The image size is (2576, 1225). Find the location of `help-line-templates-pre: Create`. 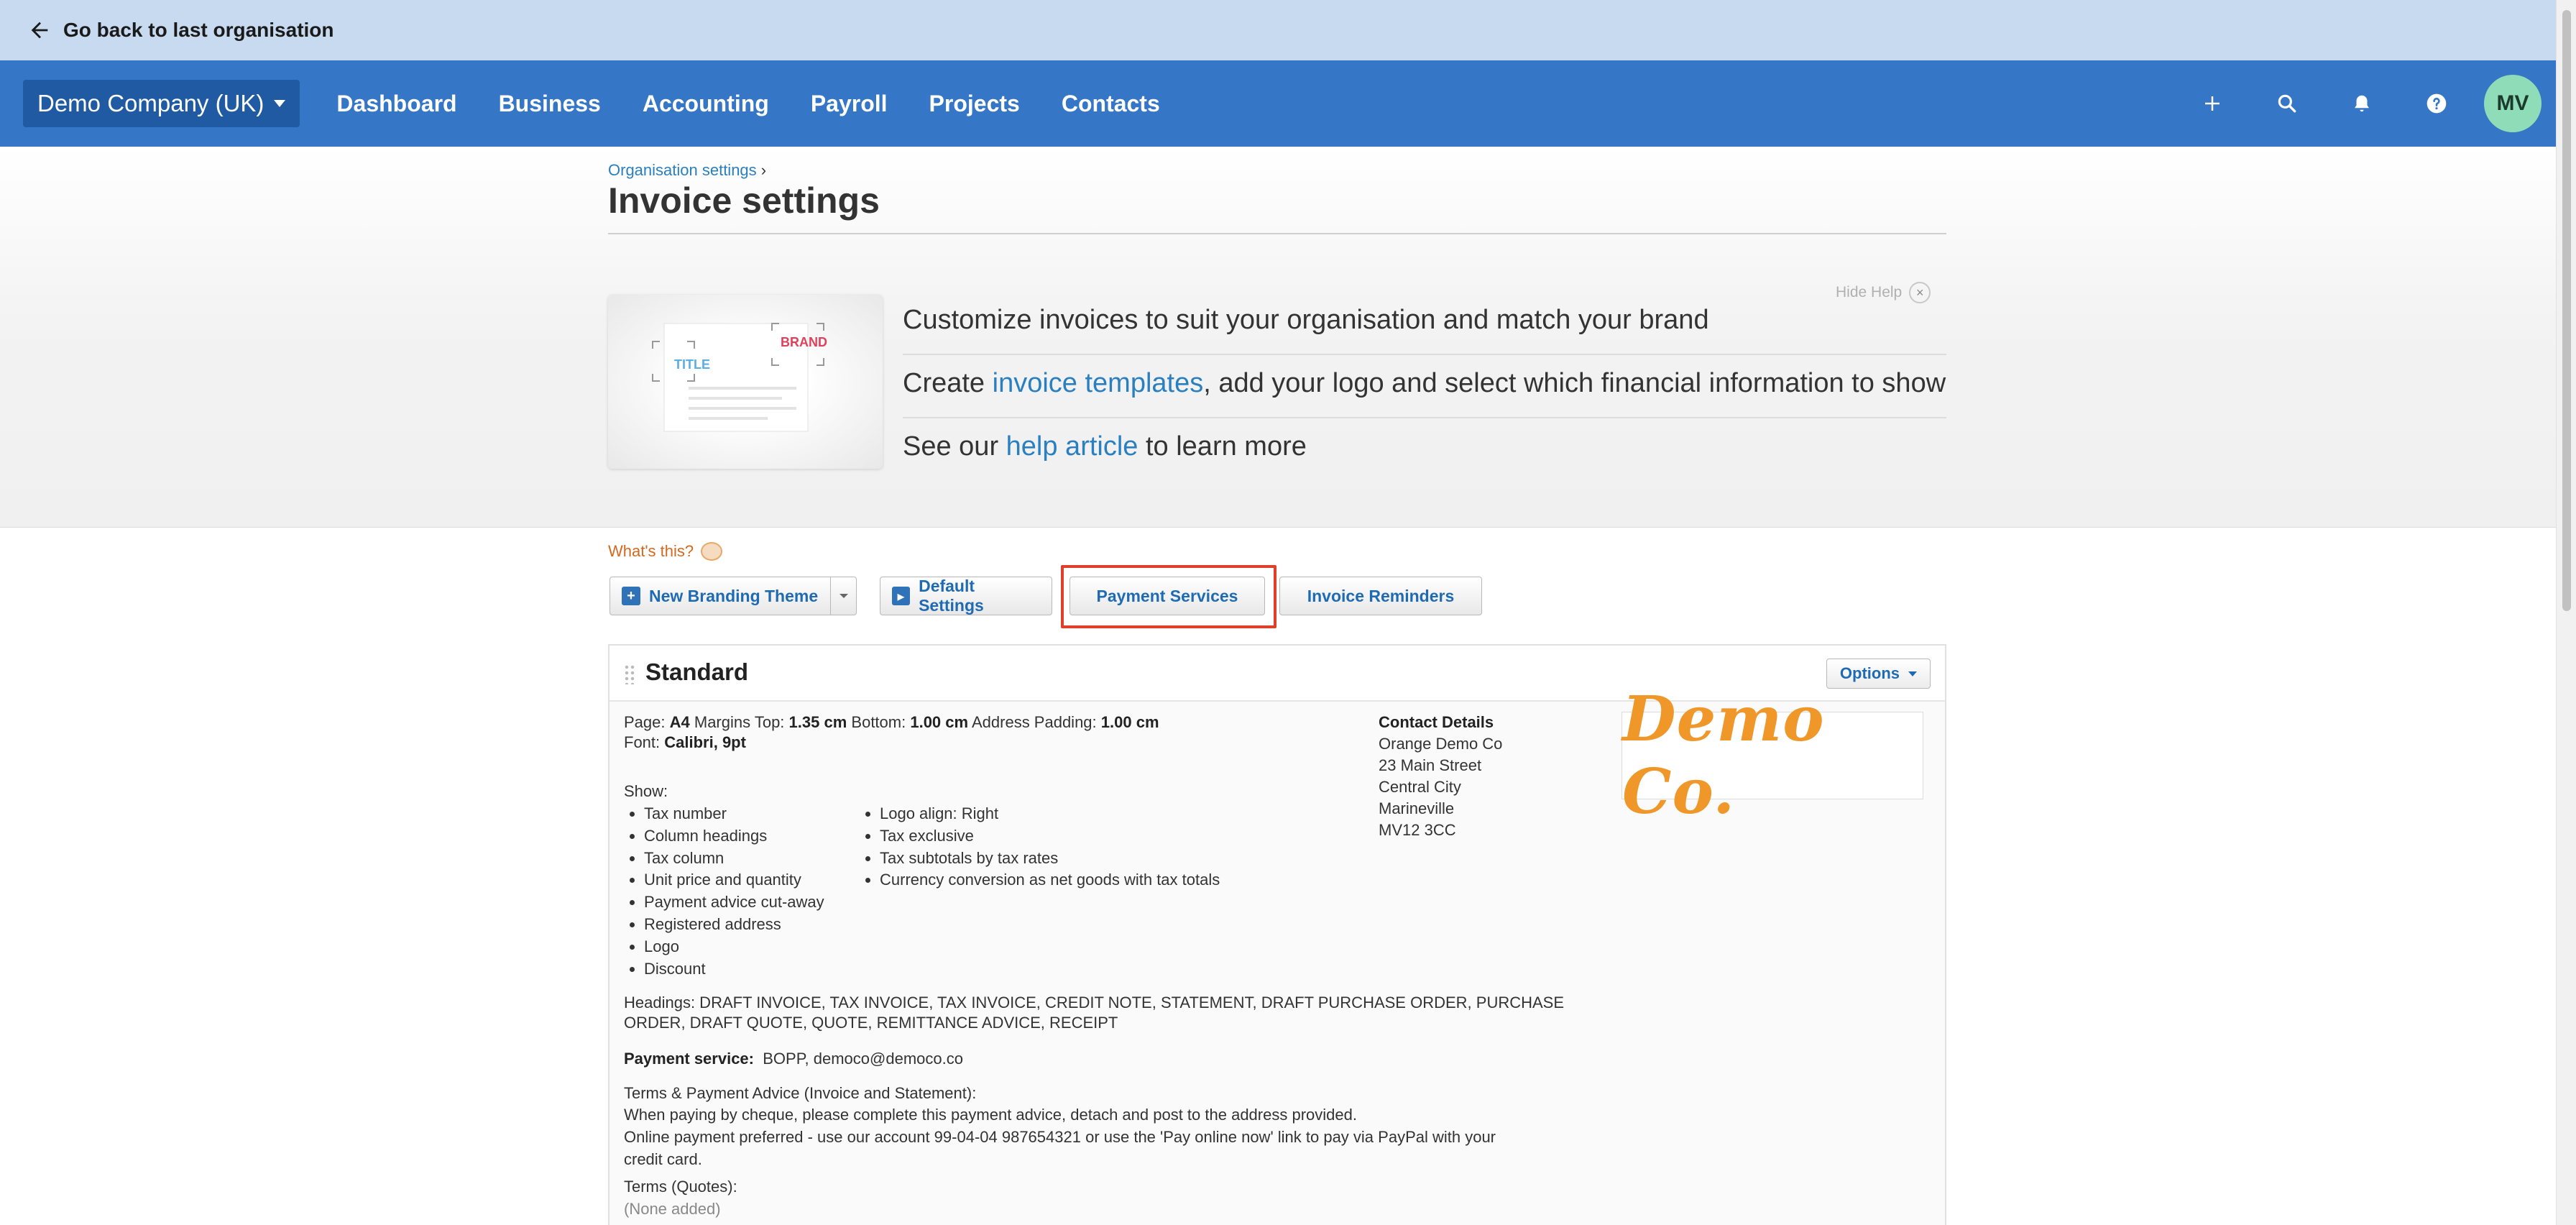

help-line-templates-pre: Create is located at coordinates (948, 383).